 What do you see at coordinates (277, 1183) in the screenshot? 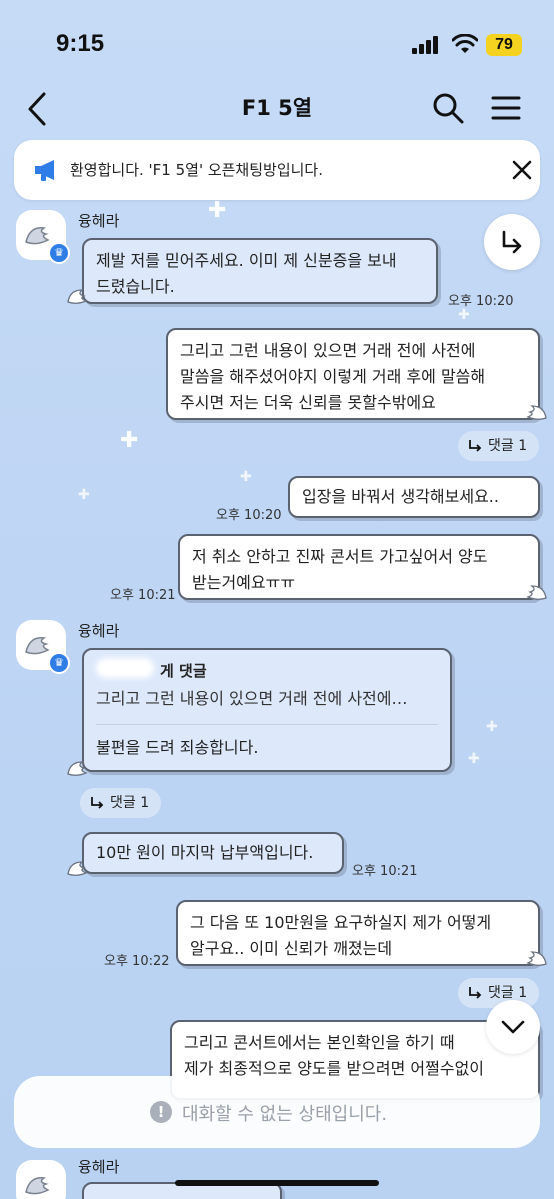
I see `home-indicator` at bounding box center [277, 1183].